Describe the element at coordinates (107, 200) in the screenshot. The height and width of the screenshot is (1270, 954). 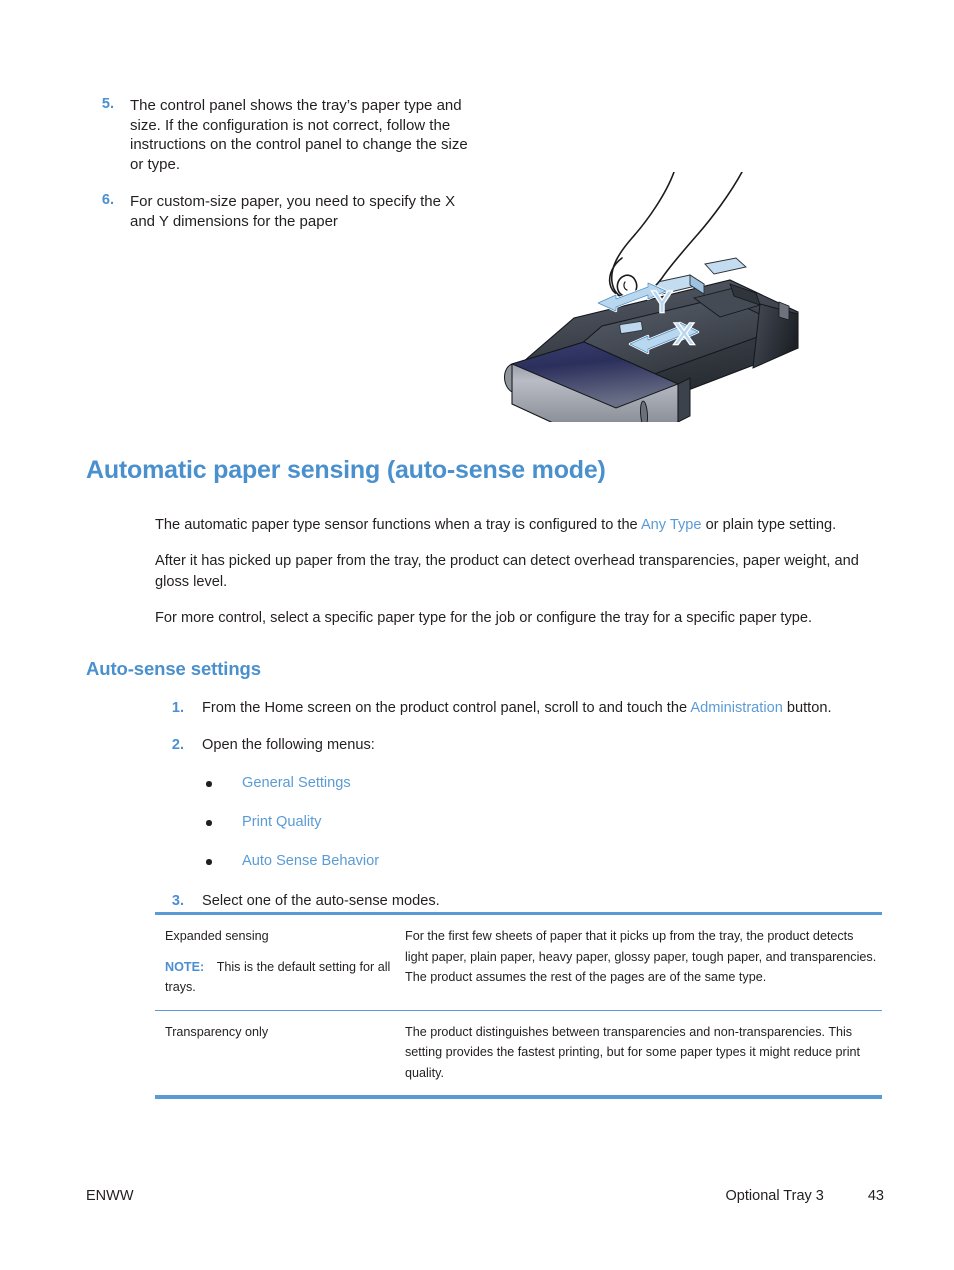
I see `step-number: 6.` at that location.